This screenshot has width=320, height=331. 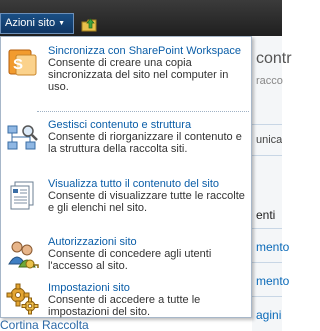 What do you see at coordinates (44, 324) in the screenshot?
I see `bottom-link-fragment: Cortina Raccolta` at bounding box center [44, 324].